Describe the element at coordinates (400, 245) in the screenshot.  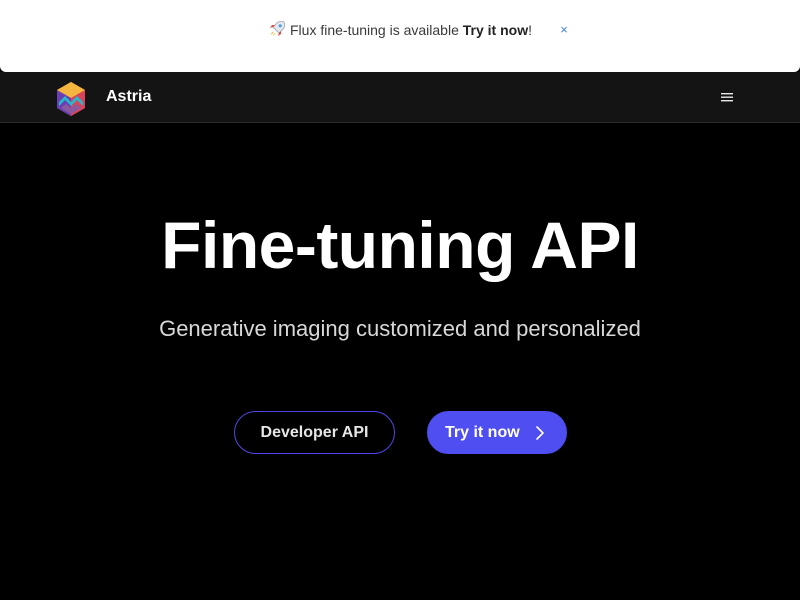
I see `hero-title: Fine-tuning API` at that location.